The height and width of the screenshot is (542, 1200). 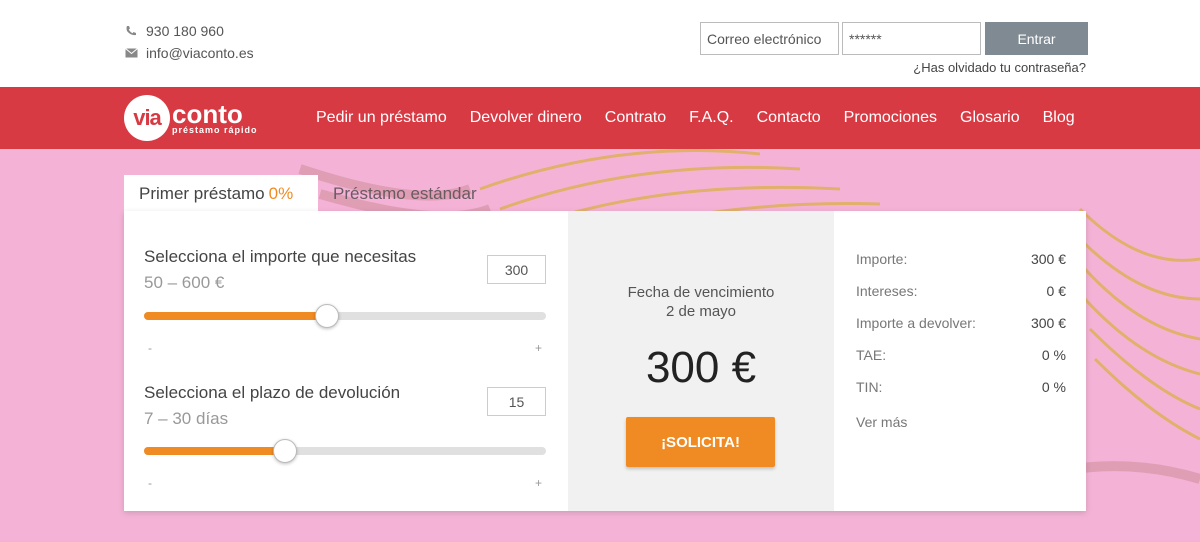 What do you see at coordinates (701, 311) in the screenshot?
I see `due-date-value: 2 de mayo` at bounding box center [701, 311].